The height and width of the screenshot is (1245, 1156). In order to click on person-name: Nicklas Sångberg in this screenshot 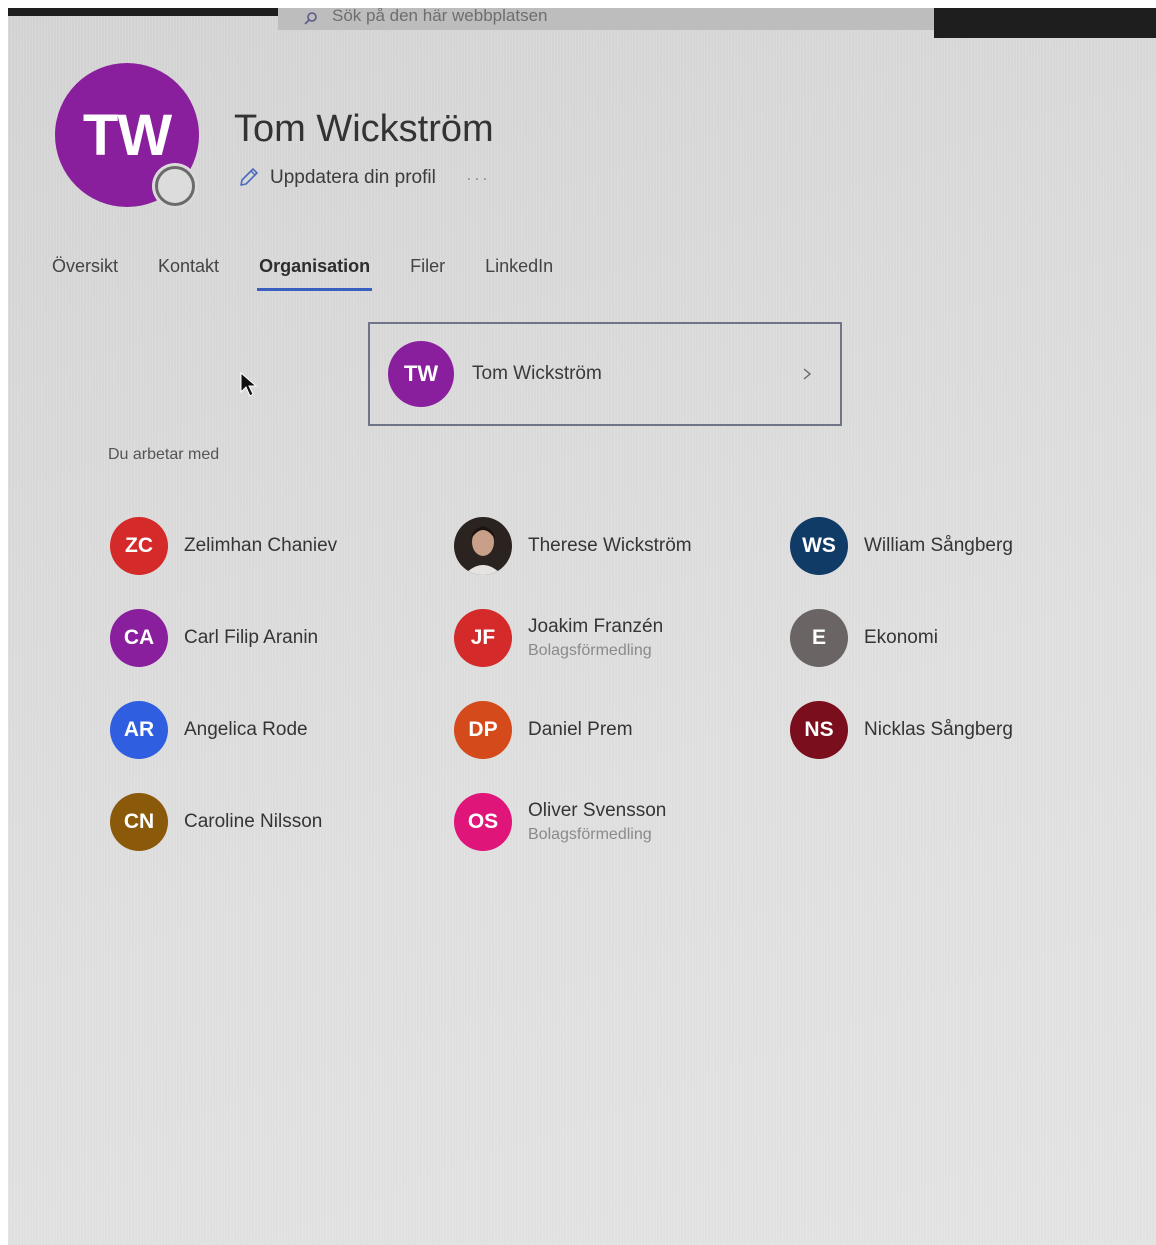, I will do `click(938, 729)`.